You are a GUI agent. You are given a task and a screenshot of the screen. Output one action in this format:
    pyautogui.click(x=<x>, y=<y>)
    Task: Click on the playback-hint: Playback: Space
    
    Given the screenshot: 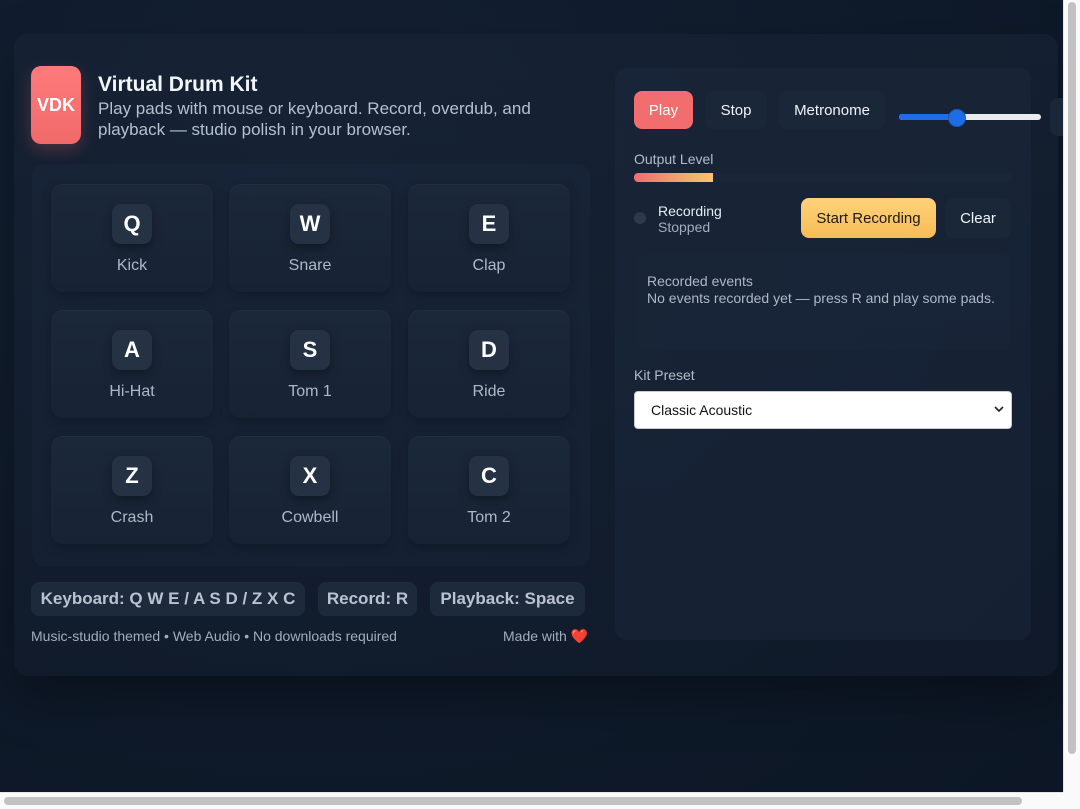 What is the action you would take?
    pyautogui.click(x=507, y=599)
    